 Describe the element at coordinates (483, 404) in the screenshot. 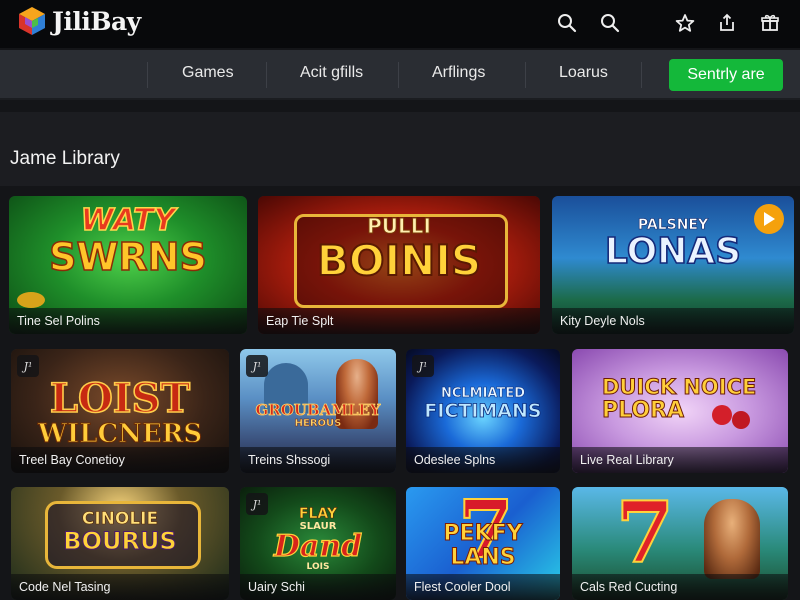

I see `game-art-title: NCLMIATED FICTIMANS` at that location.